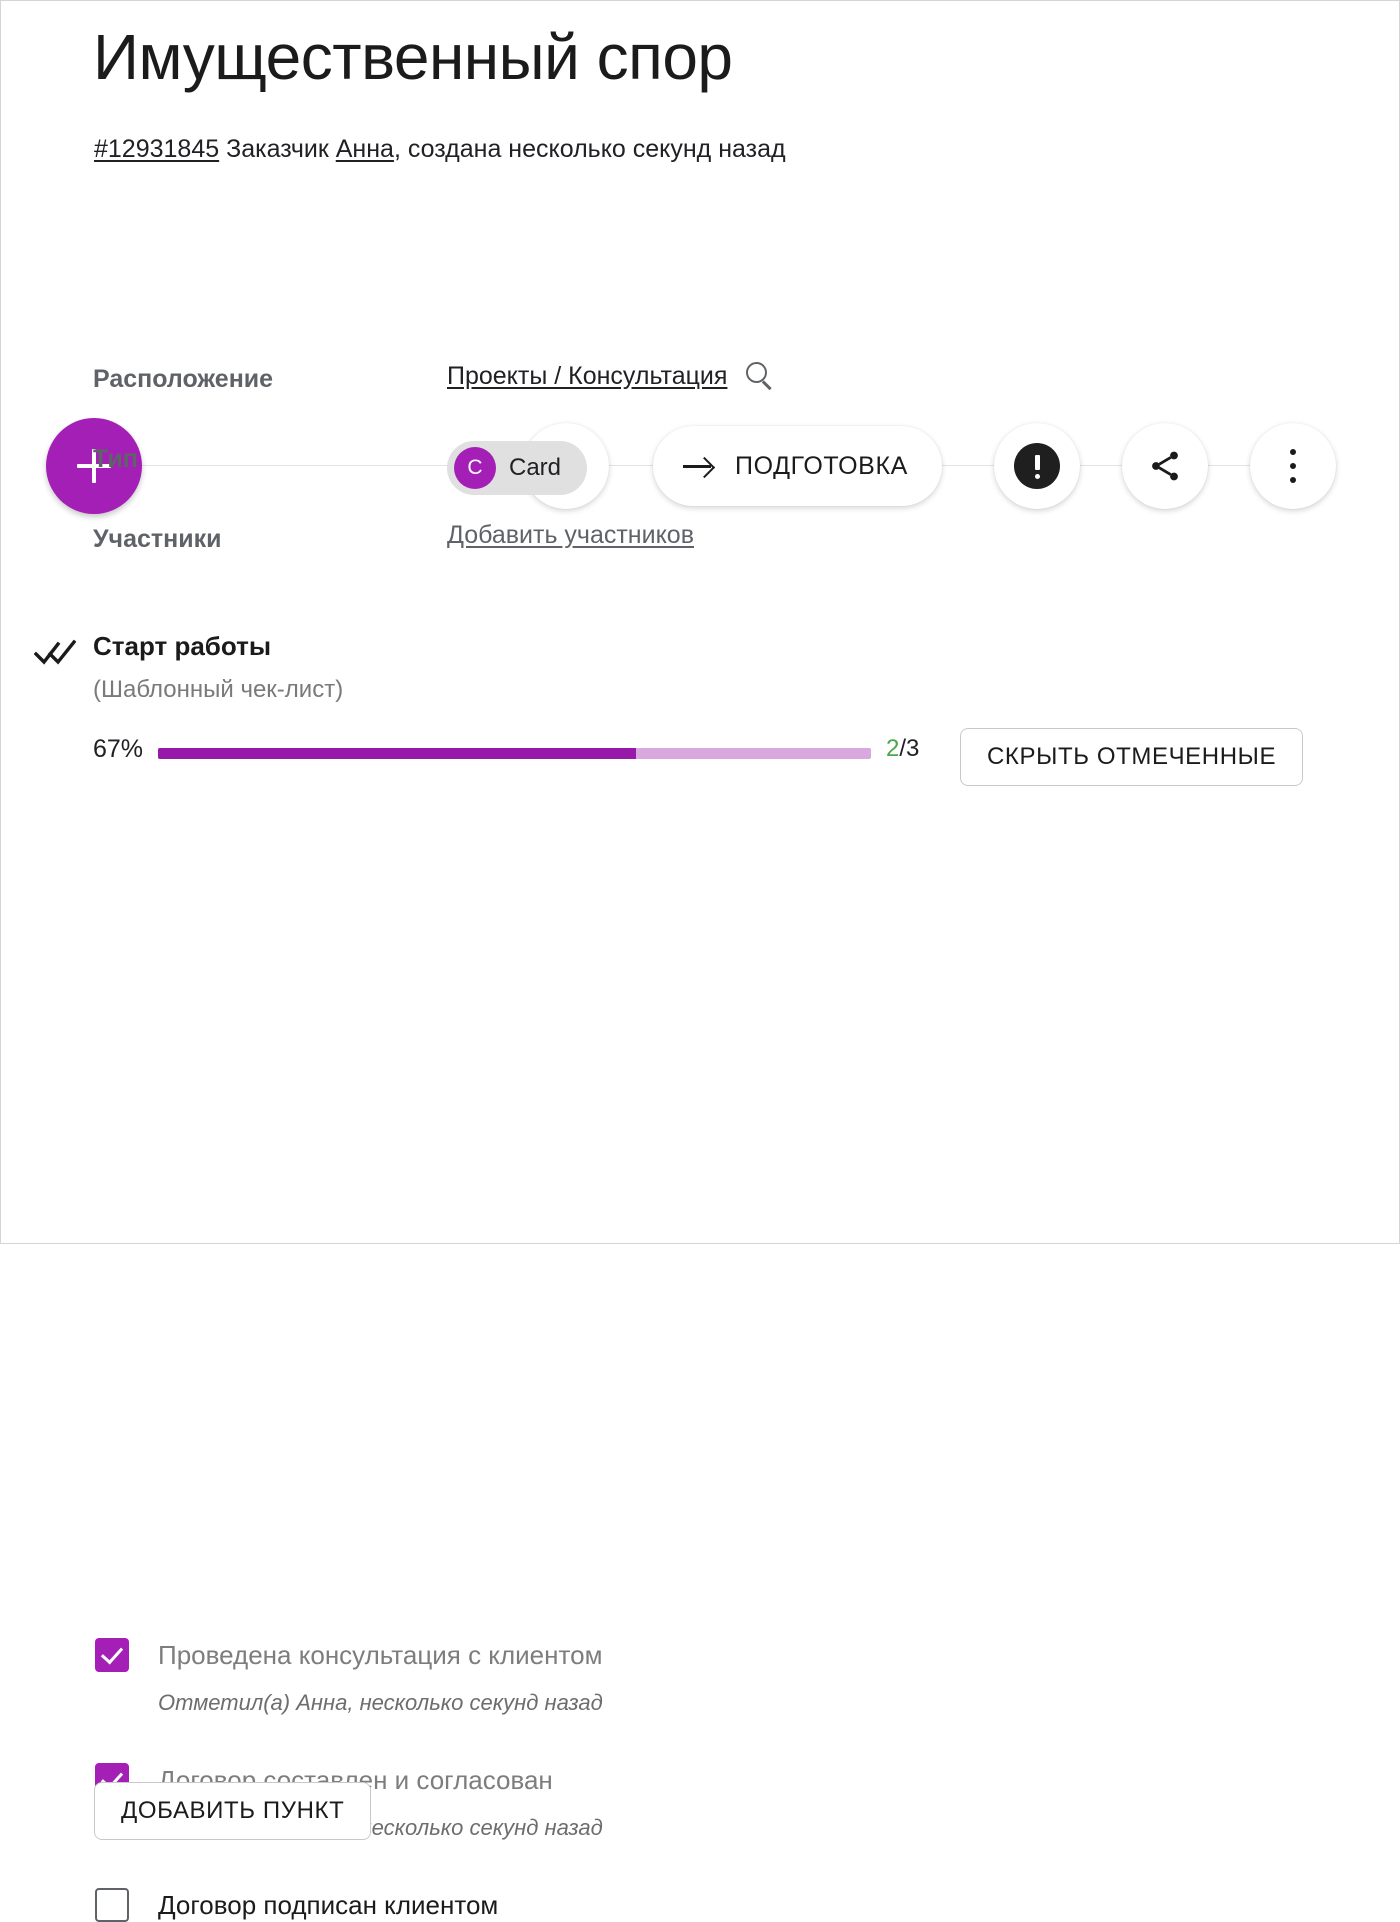  Describe the element at coordinates (380, 1702) in the screenshot. I see `checklist-item-meta: Отметил(а) Анна, несколько секунд назад` at that location.